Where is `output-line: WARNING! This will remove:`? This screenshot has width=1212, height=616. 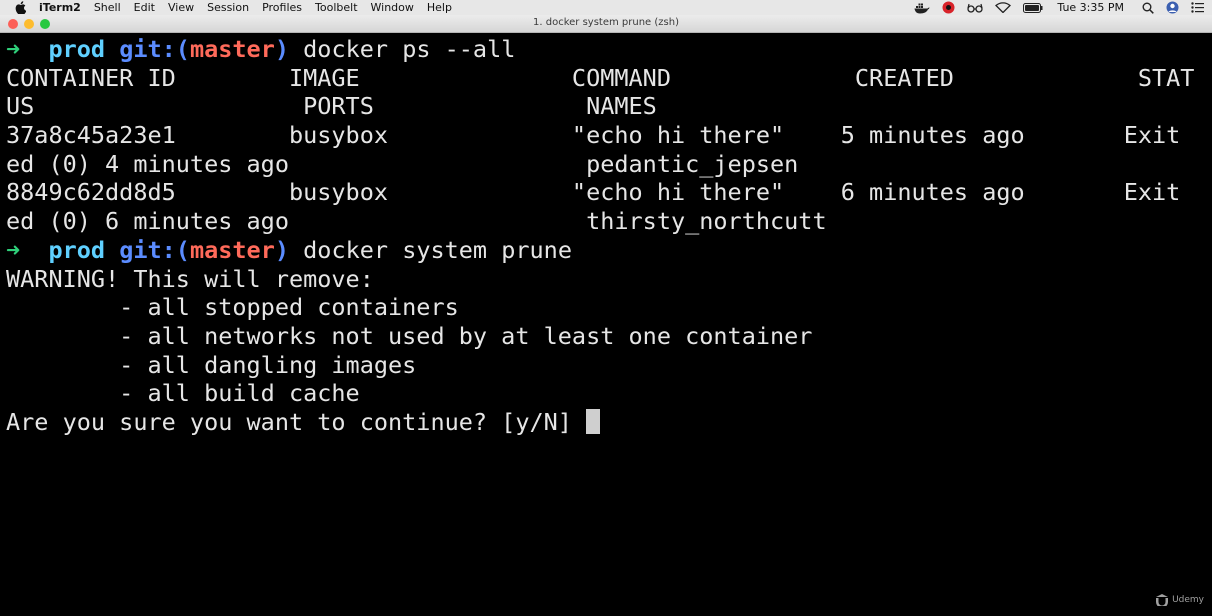 output-line: WARNING! This will remove: is located at coordinates (190, 278).